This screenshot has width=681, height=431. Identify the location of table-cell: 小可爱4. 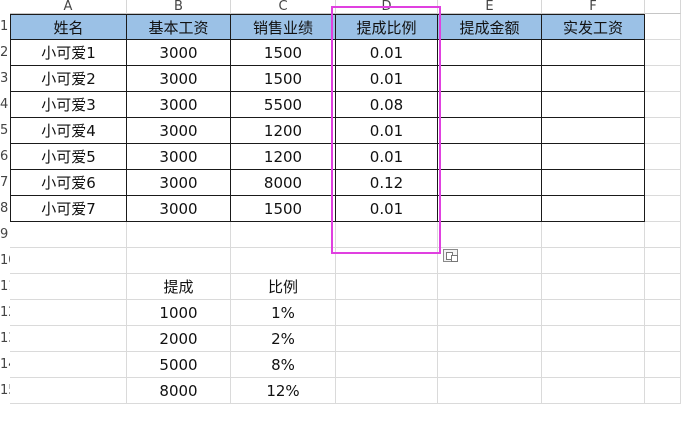
(68, 131).